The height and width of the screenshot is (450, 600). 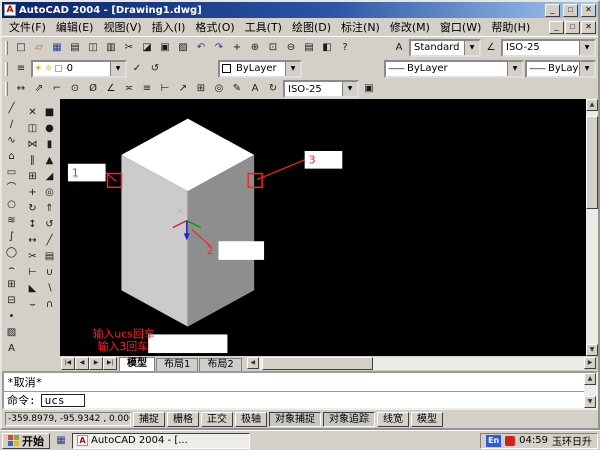 What do you see at coordinates (49, 289) in the screenshot?
I see `subtract-icon: ∖` at bounding box center [49, 289].